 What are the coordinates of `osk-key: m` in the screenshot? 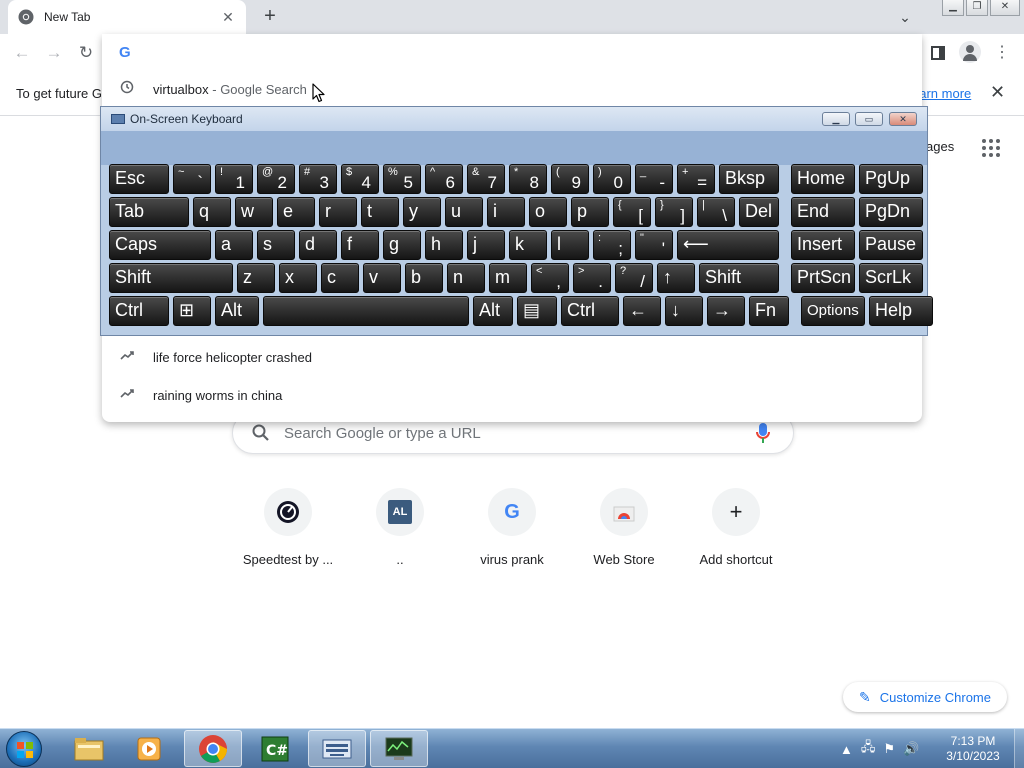 It's located at (508, 278).